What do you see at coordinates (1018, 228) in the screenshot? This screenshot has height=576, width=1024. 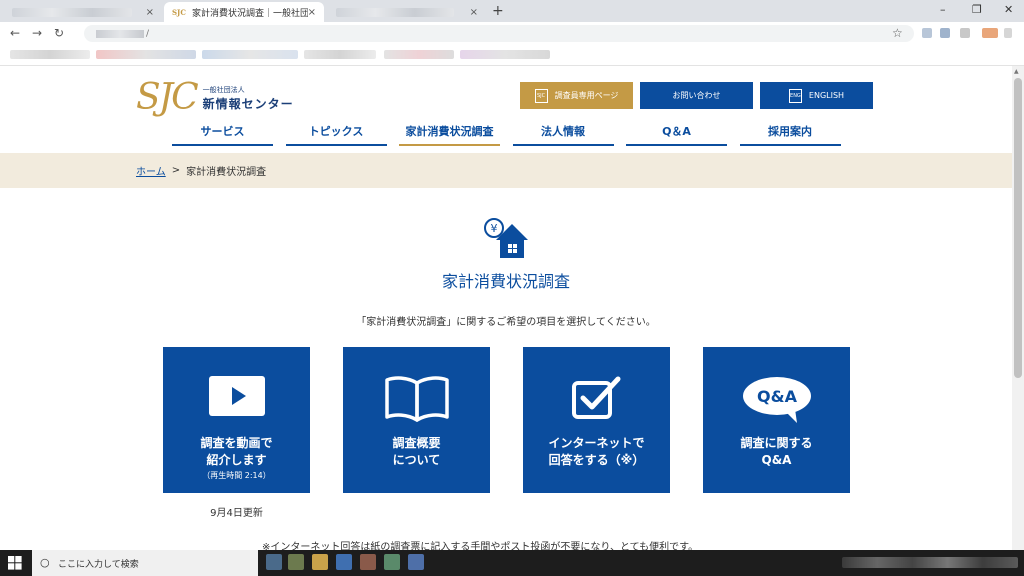 I see `scrollbar-thumb` at bounding box center [1018, 228].